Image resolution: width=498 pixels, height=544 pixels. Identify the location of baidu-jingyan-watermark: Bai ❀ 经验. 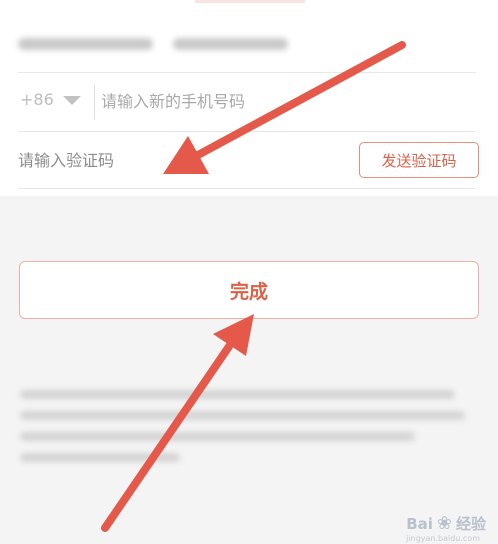
(446, 523).